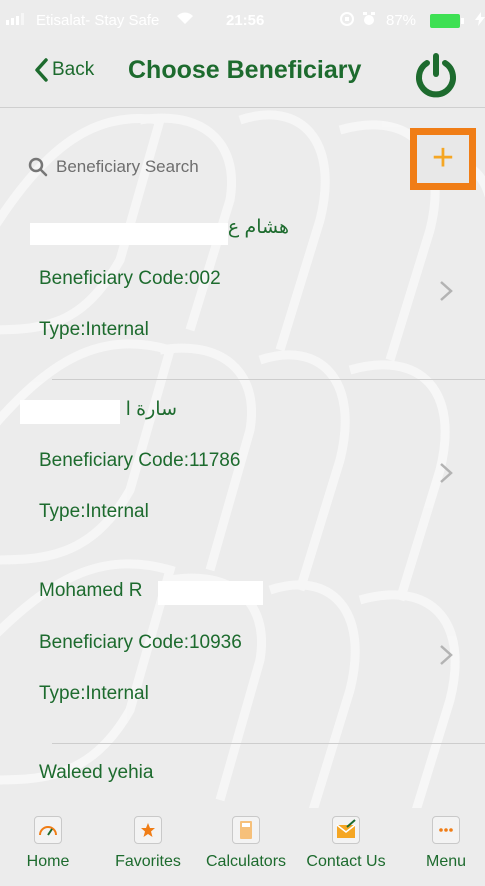 Image resolution: width=485 pixels, height=886 pixels. What do you see at coordinates (242, 774) in the screenshot?
I see `list-item: Waleed yehia` at bounding box center [242, 774].